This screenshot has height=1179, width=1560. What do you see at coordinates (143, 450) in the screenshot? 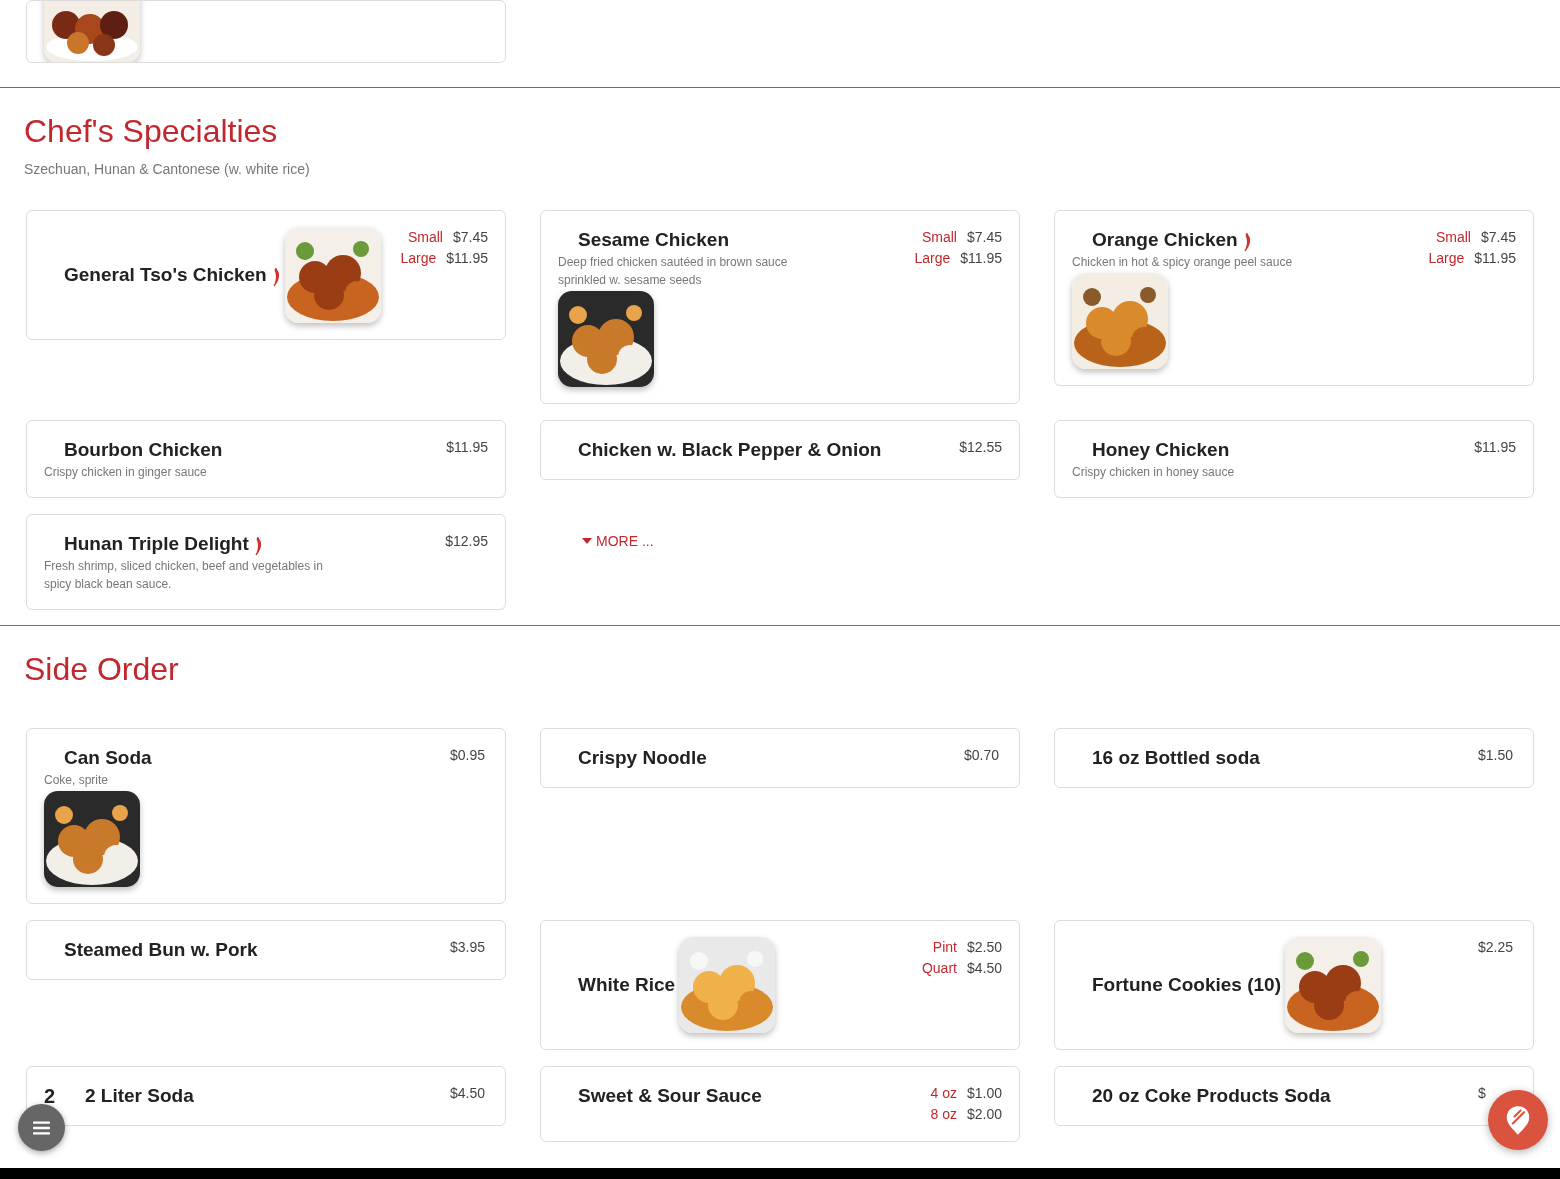
I see `item-name: Bourbon Chicken` at bounding box center [143, 450].